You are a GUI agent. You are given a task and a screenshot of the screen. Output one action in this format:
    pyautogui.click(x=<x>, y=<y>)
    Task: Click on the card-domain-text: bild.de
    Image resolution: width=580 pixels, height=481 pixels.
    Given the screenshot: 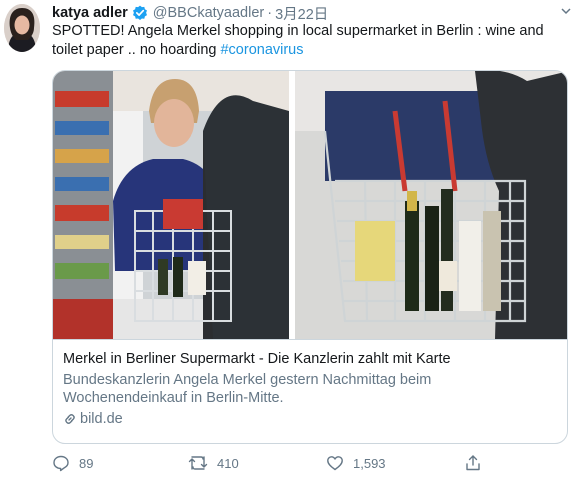 What is the action you would take?
    pyautogui.click(x=101, y=419)
    